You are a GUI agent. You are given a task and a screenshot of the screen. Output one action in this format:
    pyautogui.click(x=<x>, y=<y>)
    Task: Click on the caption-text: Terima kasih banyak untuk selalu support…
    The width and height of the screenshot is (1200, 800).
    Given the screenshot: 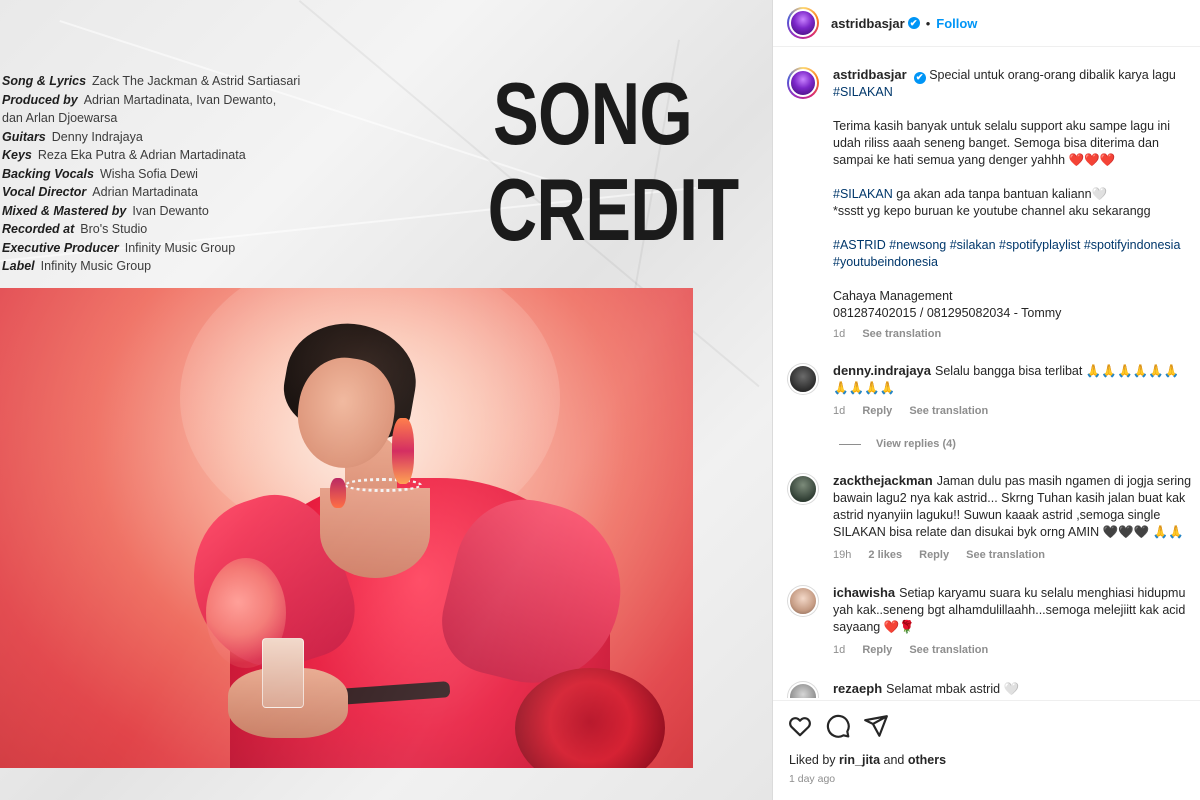 What is the action you would take?
    pyautogui.click(x=1001, y=143)
    